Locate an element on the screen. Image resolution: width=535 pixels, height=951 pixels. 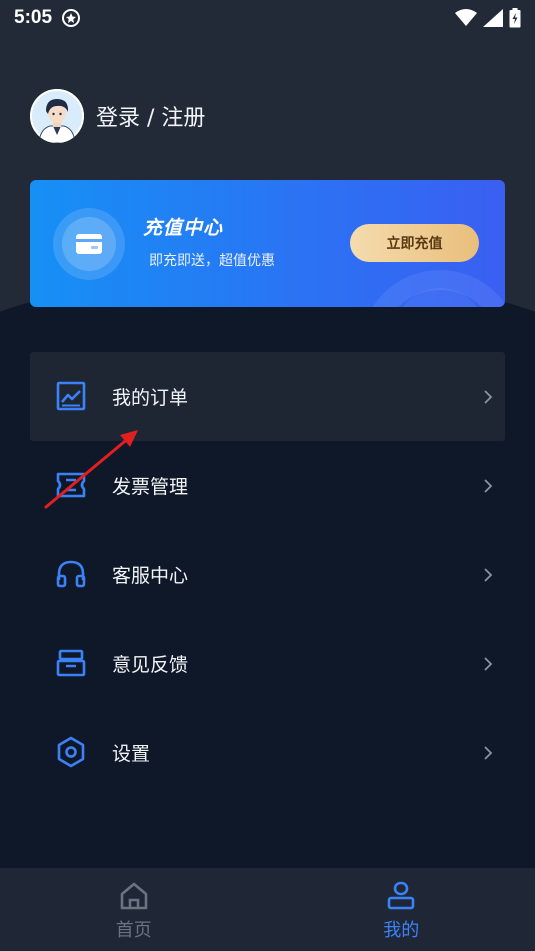
wifi-icon is located at coordinates (466, 17).